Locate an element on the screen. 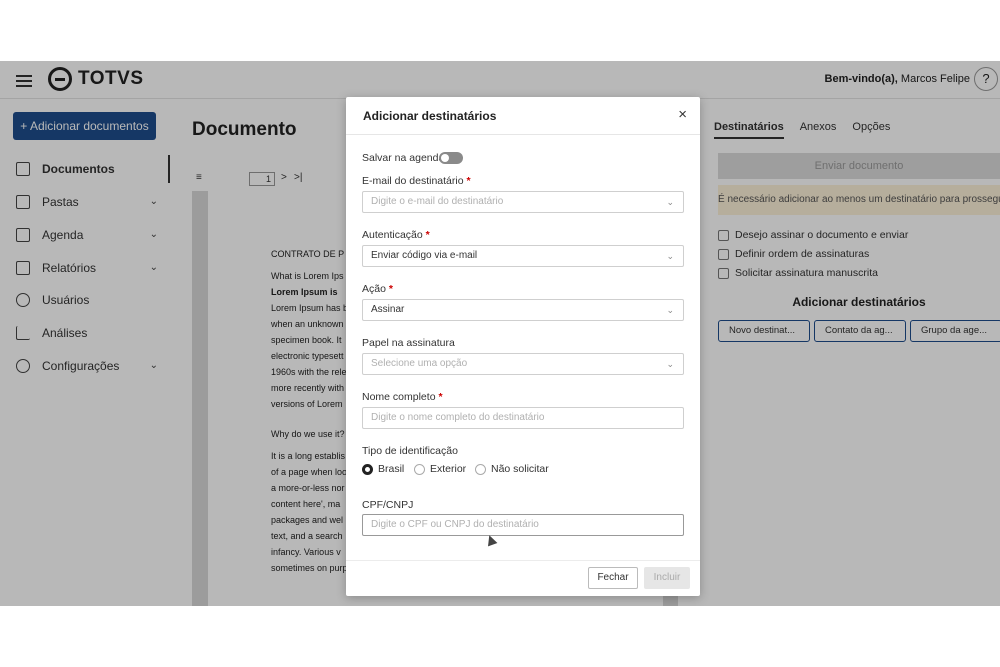  cpf-label: CPF/CNPJ is located at coordinates (388, 505).